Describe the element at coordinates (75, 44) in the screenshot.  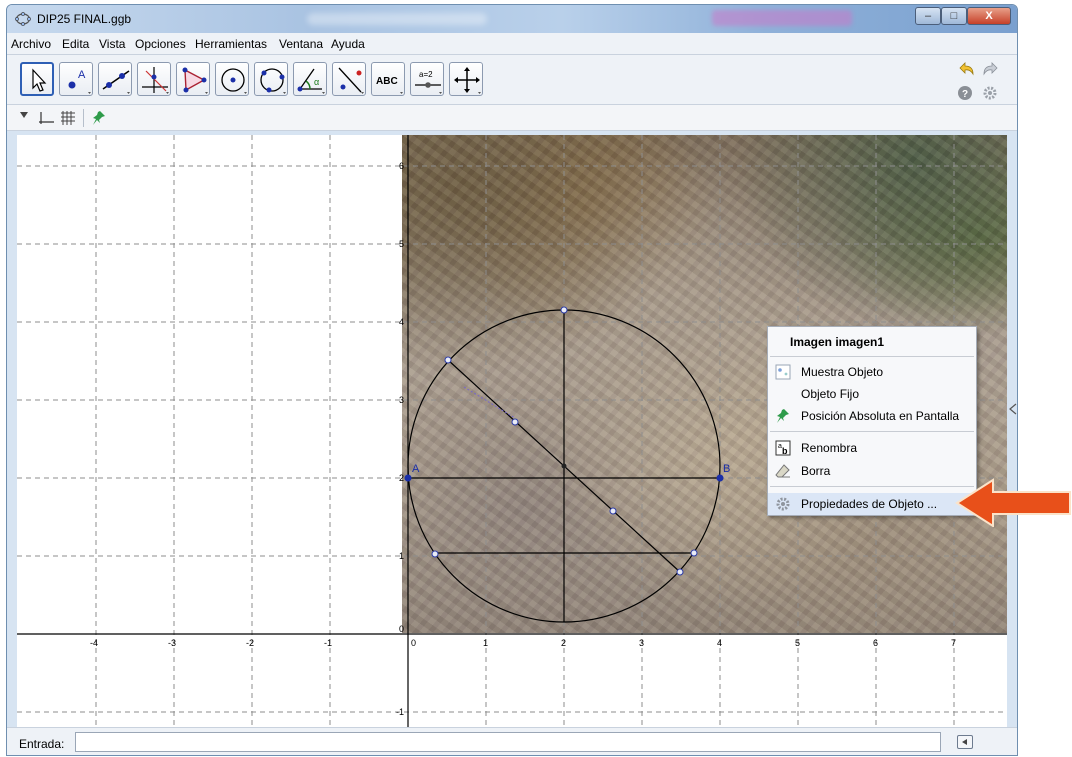
I see `menu-edita: Edita` at that location.